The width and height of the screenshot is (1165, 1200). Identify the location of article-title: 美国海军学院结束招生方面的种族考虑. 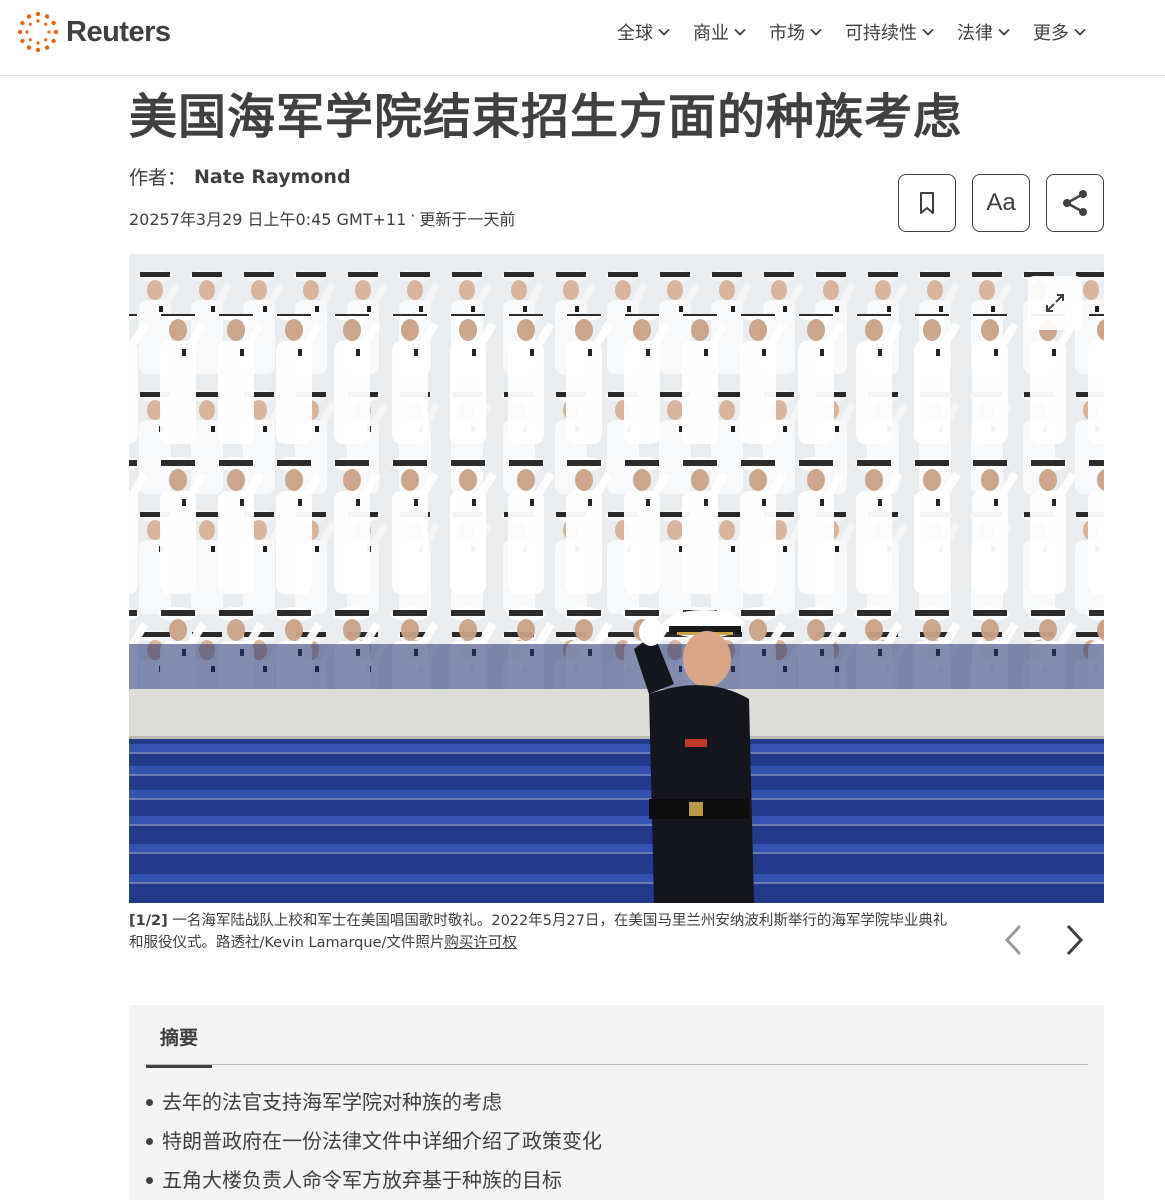
(546, 117).